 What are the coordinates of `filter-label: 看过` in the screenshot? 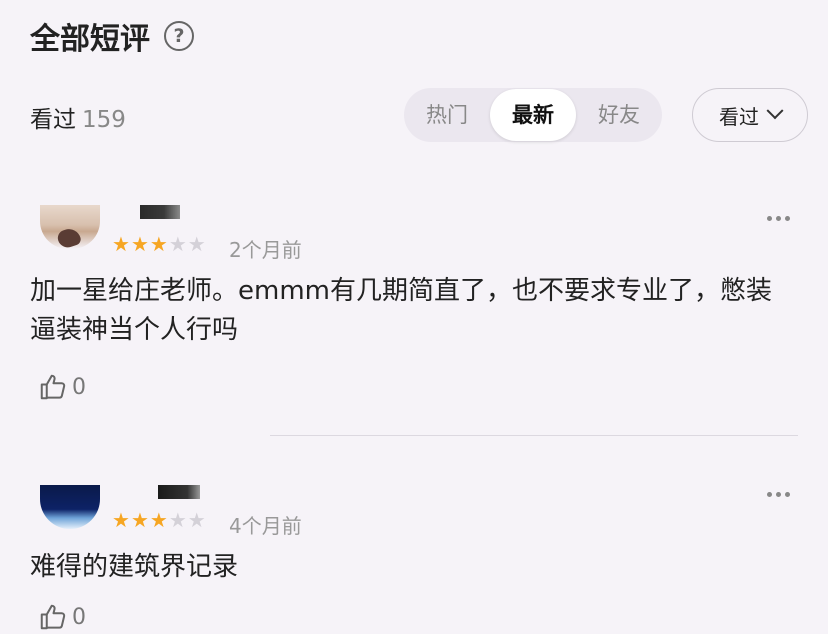 It's located at (739, 116).